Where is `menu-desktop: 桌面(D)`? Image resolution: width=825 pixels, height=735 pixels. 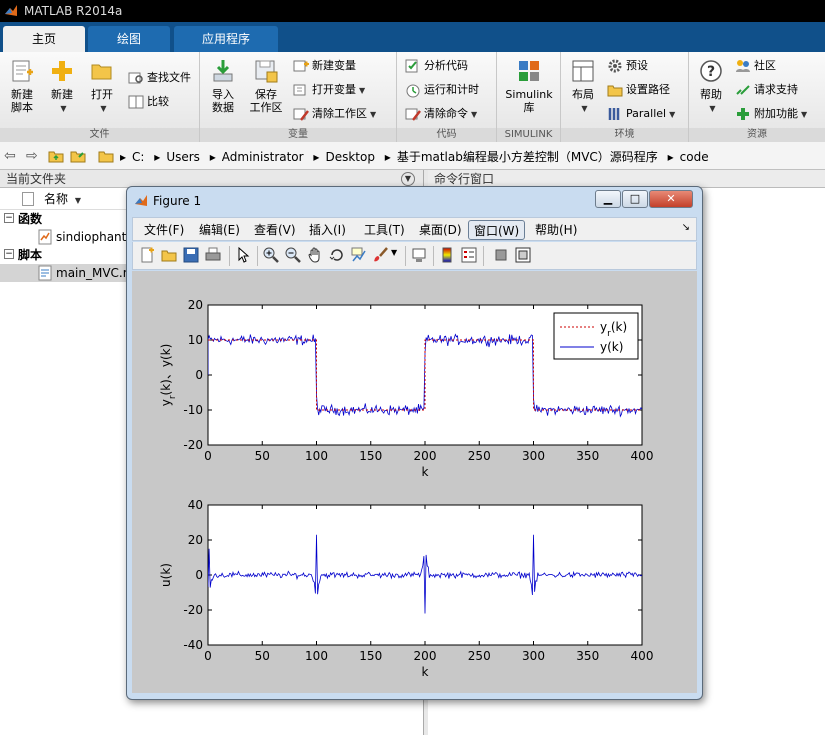 menu-desktop: 桌面(D) is located at coordinates (440, 230).